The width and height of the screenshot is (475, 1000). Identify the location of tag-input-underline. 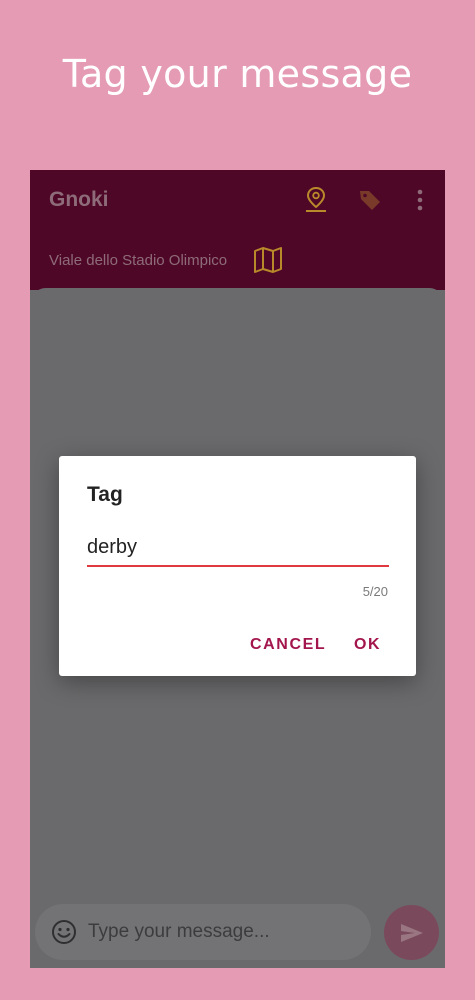
(238, 566).